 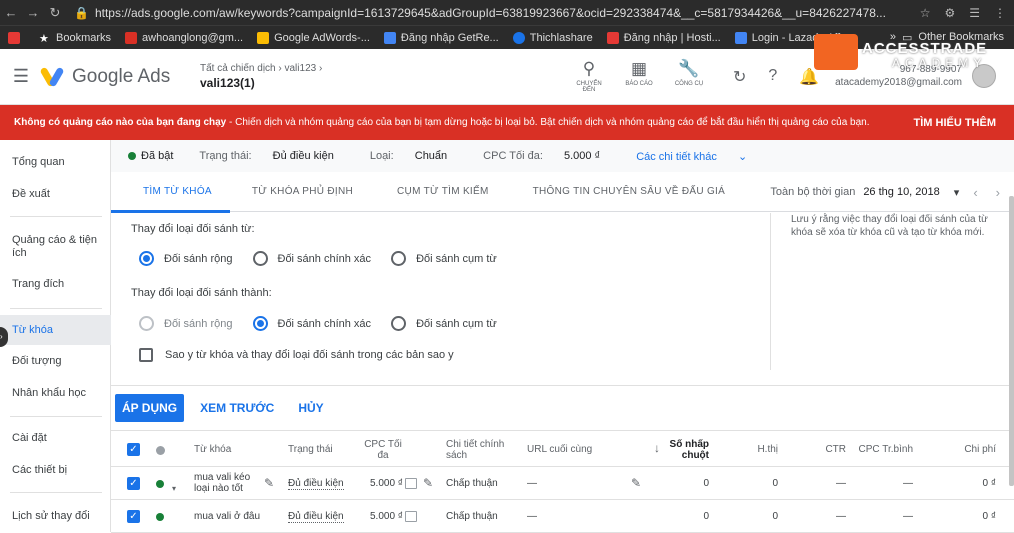 What do you see at coordinates (639, 76) in the screenshot?
I see `reports-button: ▦ BÁO CÁO` at bounding box center [639, 76].